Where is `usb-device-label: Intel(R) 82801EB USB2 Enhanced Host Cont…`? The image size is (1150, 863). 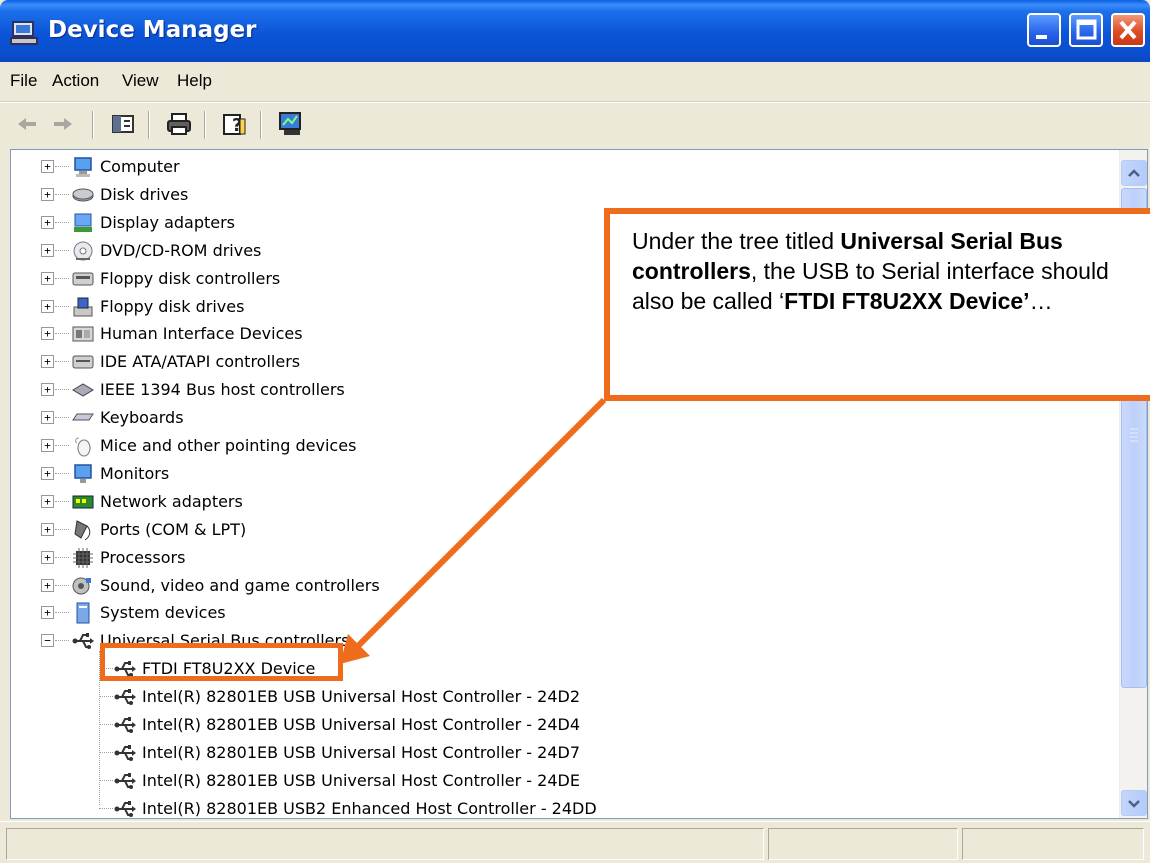
usb-device-label: Intel(R) 82801EB USB2 Enhanced Host Cont… is located at coordinates (369, 808).